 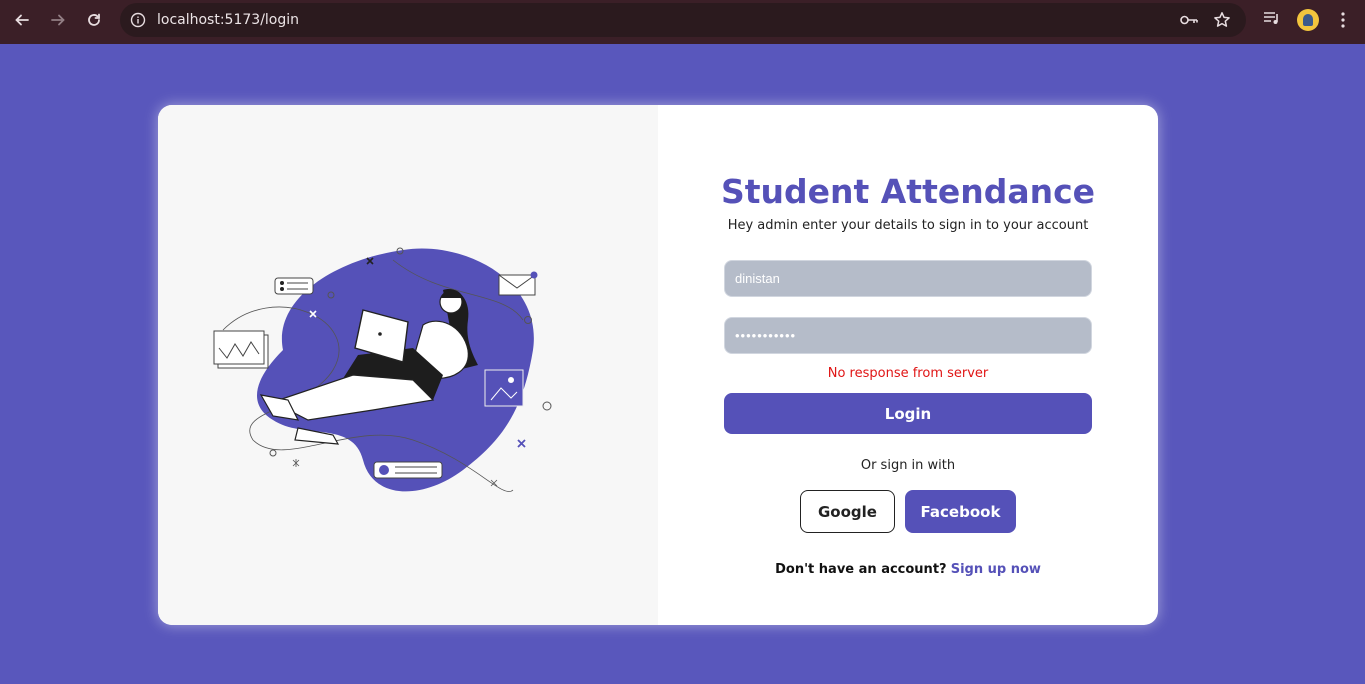 I want to click on signup-question: Don't have an account?, so click(x=861, y=569).